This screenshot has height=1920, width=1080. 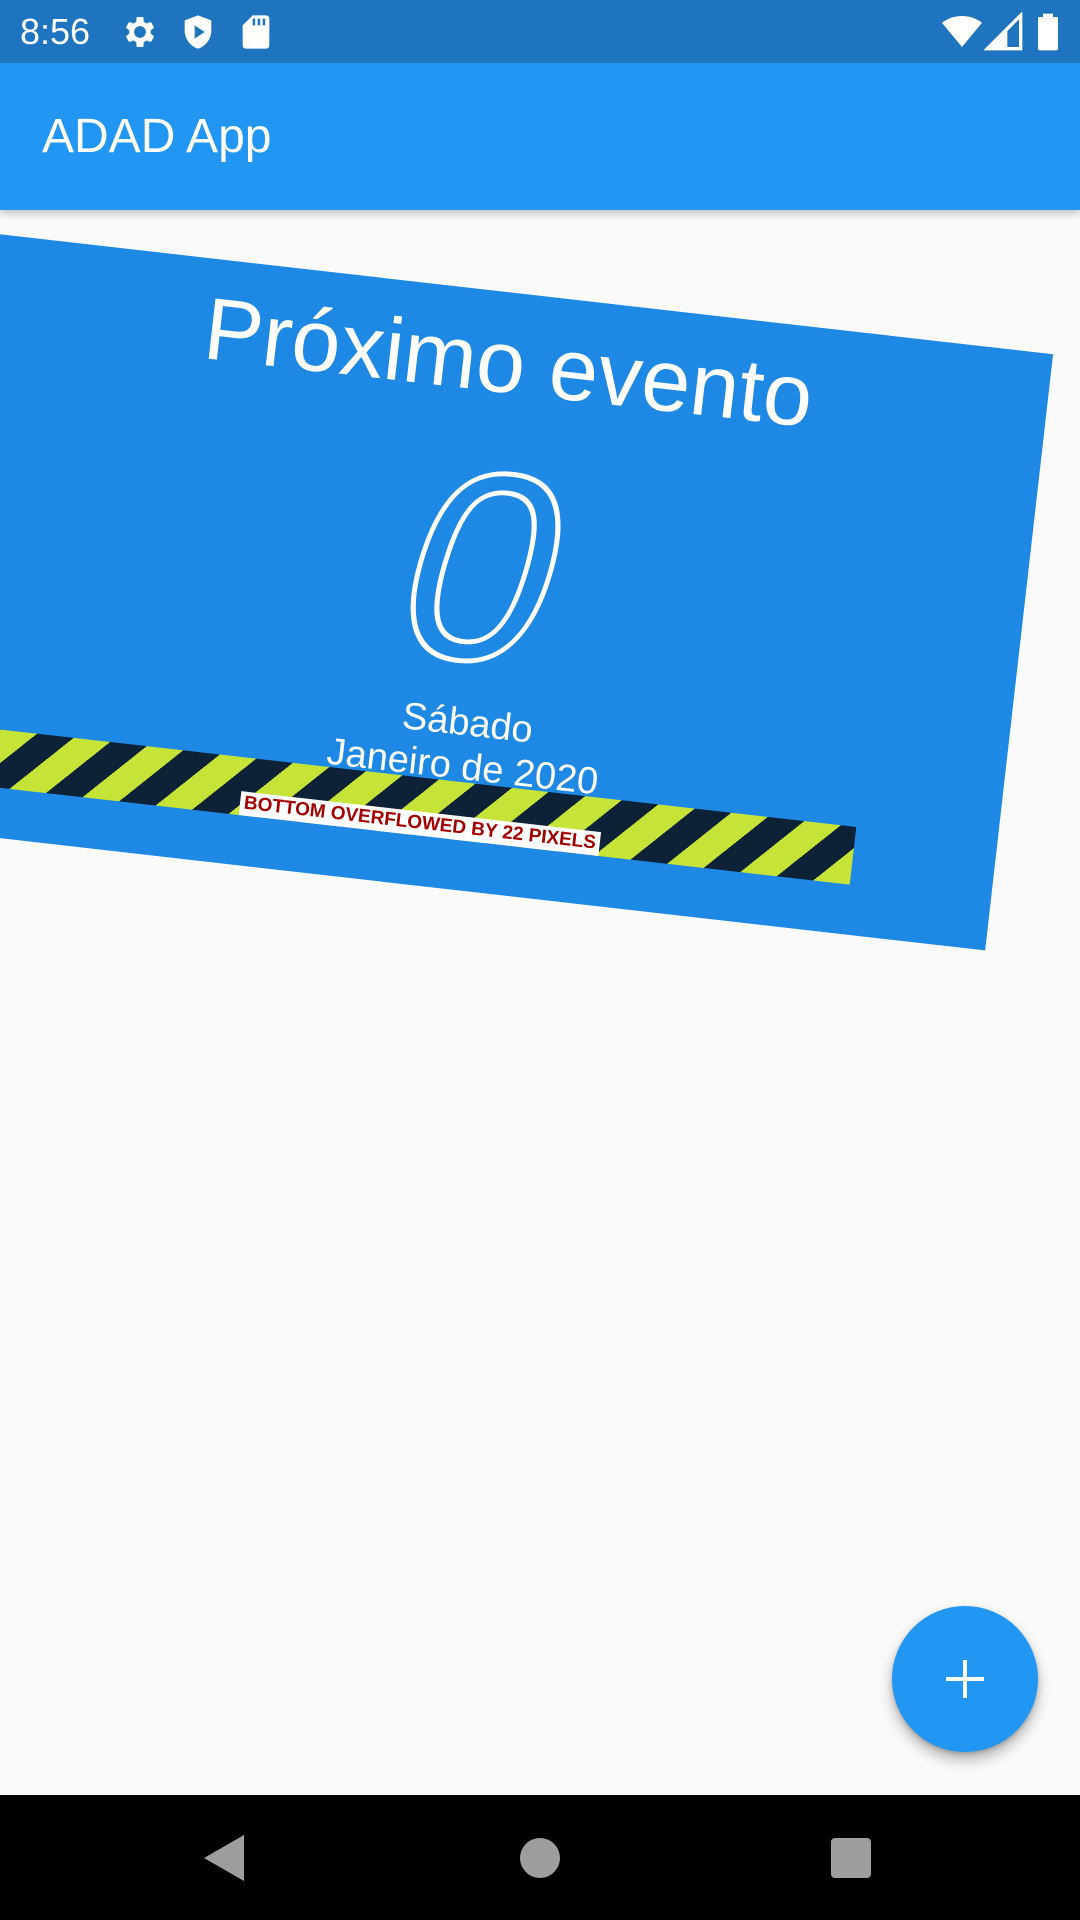 I want to click on add-event-button, so click(x=965, y=1679).